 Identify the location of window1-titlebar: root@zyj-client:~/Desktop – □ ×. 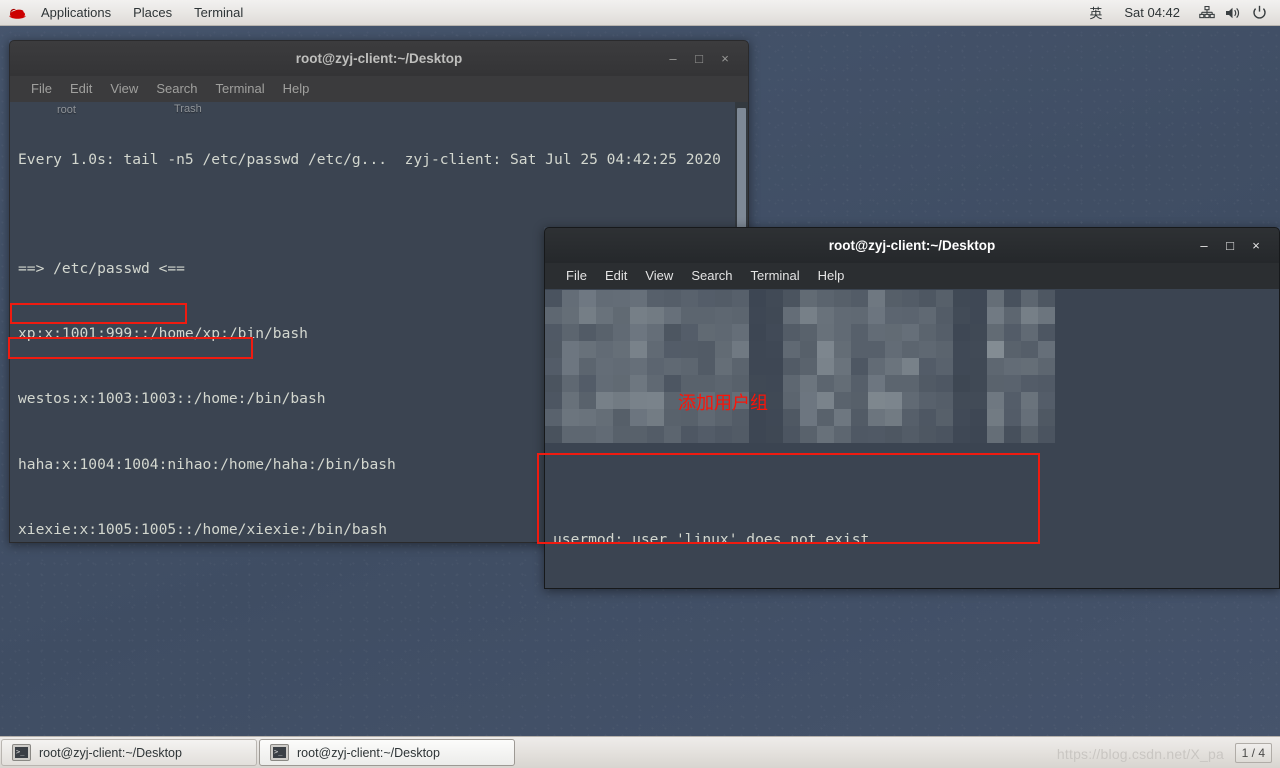
(379, 58).